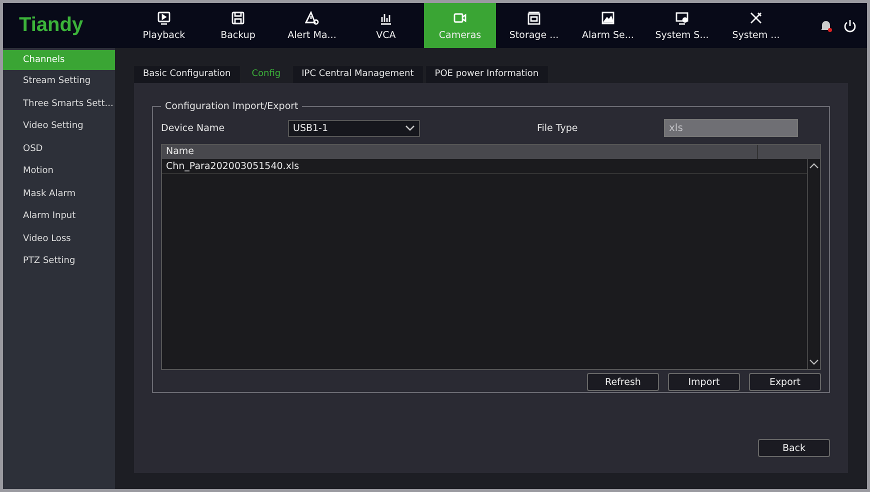  Describe the element at coordinates (826, 25) in the screenshot. I see `bell-icon` at that location.